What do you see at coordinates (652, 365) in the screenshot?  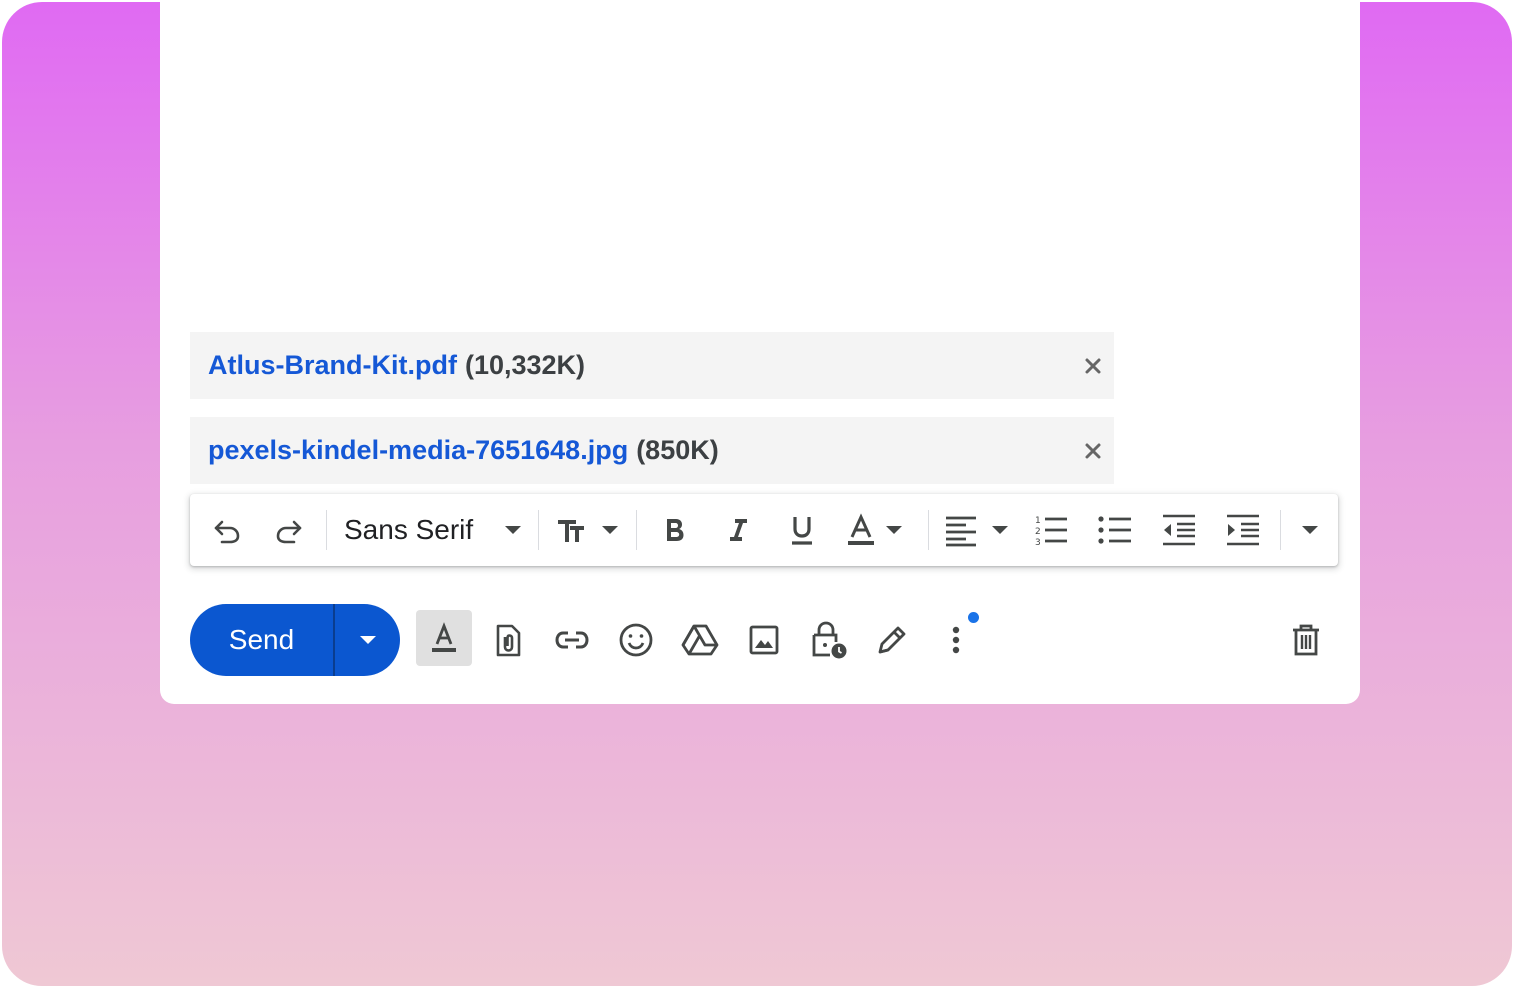 I see `attachment-chip: Atlus-Brand-Kit.pdf (10,332K)` at bounding box center [652, 365].